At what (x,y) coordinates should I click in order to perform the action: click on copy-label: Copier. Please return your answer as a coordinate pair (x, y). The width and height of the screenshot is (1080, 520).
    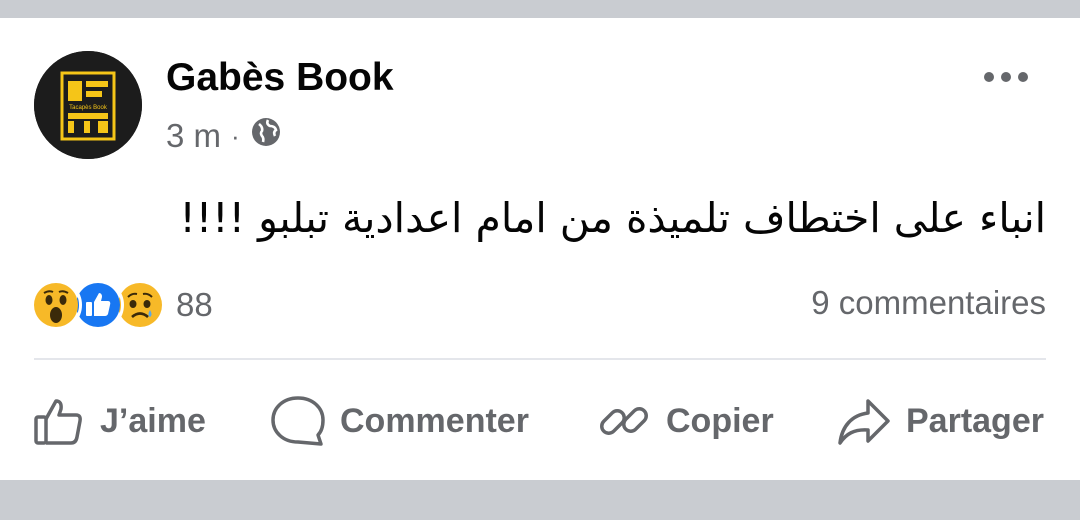
    Looking at the image, I should click on (720, 420).